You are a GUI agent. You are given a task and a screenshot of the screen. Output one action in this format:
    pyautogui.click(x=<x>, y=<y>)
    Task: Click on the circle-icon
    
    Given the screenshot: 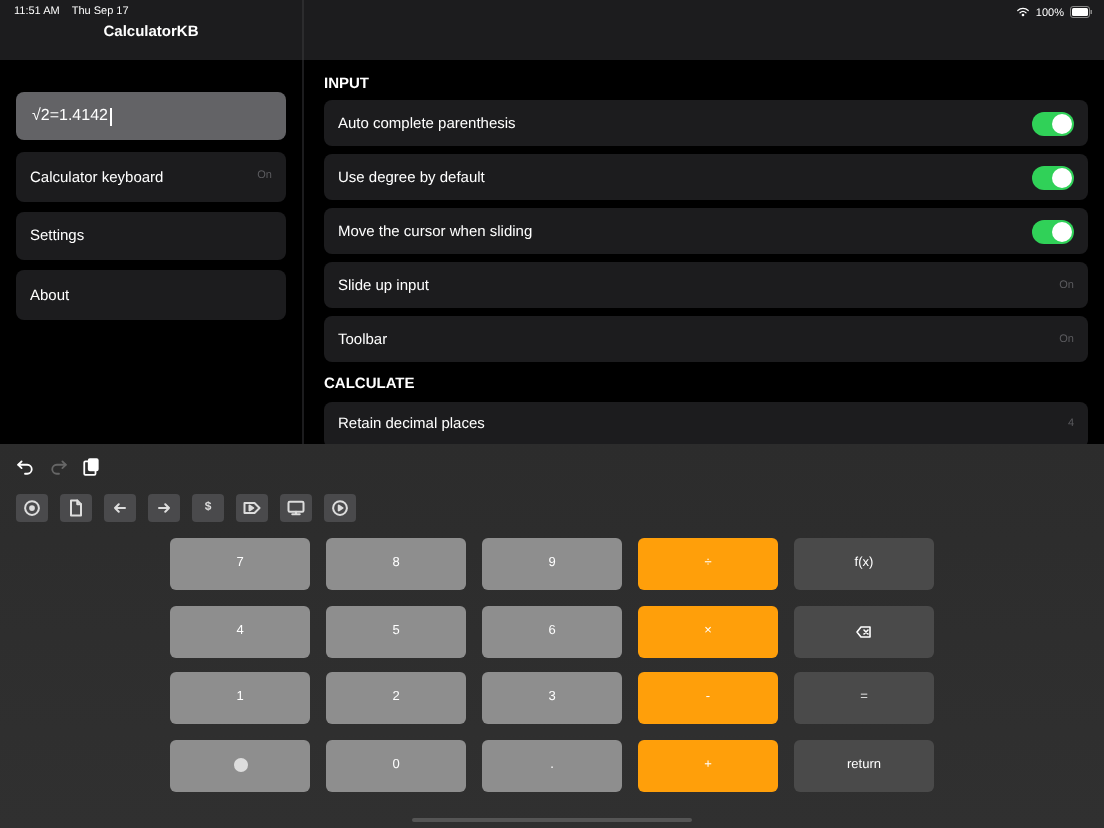 What is the action you would take?
    pyautogui.click(x=240, y=765)
    